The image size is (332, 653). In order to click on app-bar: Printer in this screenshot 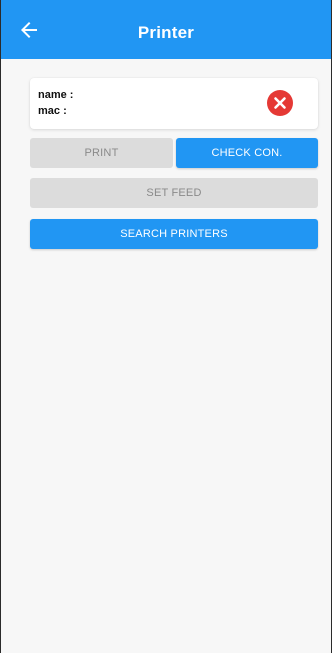, I will do `click(166, 29)`.